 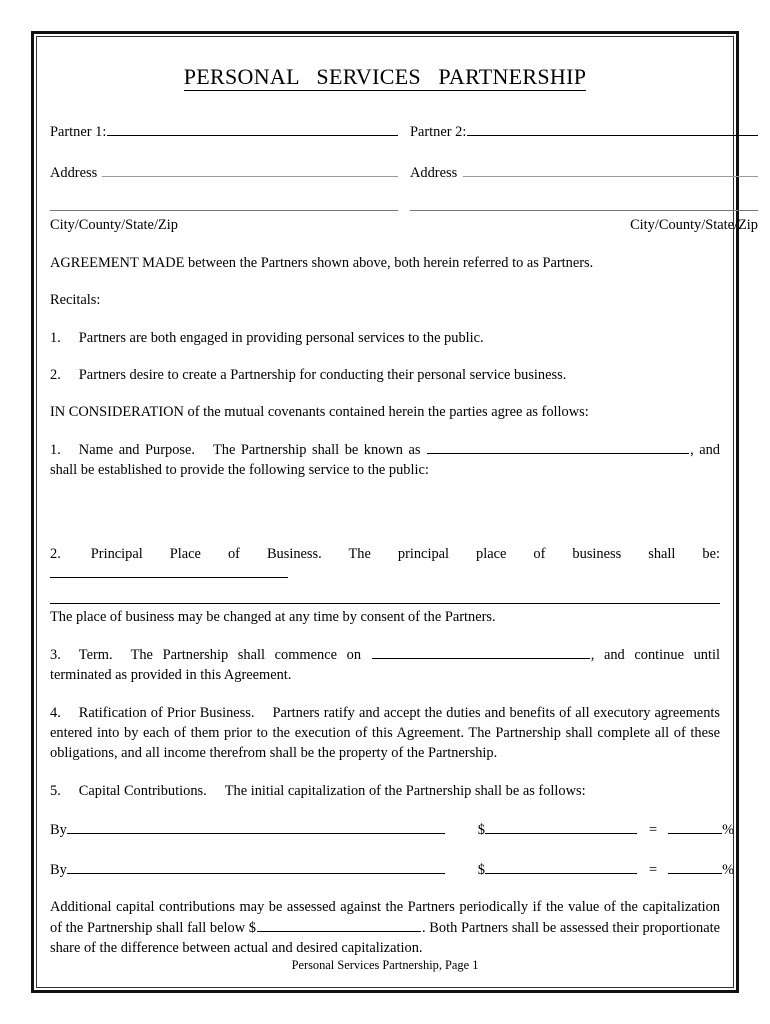 I want to click on address1-column: Address, so click(x=224, y=173).